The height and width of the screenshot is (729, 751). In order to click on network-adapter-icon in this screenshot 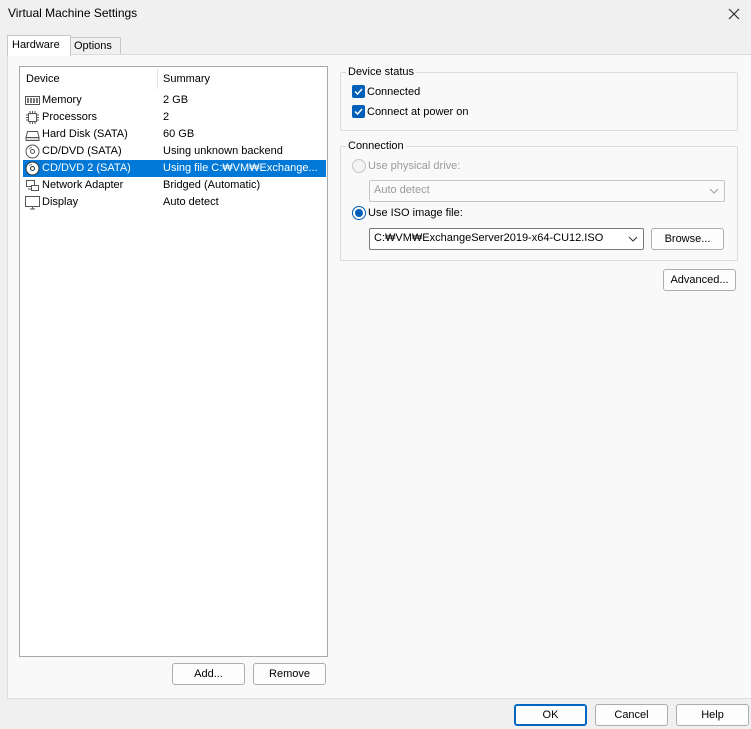, I will do `click(32, 185)`.